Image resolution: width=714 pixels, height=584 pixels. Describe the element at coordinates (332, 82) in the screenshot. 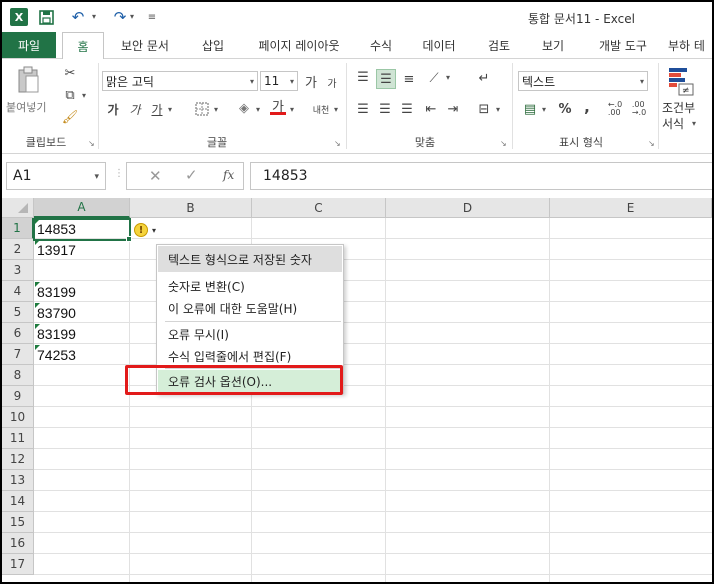

I see `shrink-font-icon: 가` at that location.